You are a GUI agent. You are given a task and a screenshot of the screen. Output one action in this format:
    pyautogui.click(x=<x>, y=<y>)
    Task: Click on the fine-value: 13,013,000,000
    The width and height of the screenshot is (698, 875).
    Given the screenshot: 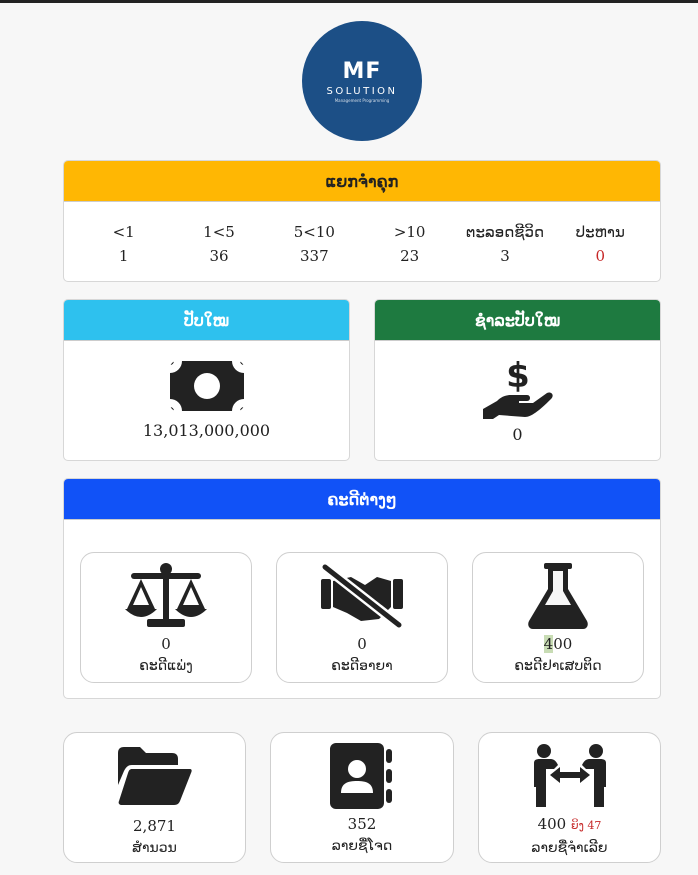 What is the action you would take?
    pyautogui.click(x=206, y=430)
    